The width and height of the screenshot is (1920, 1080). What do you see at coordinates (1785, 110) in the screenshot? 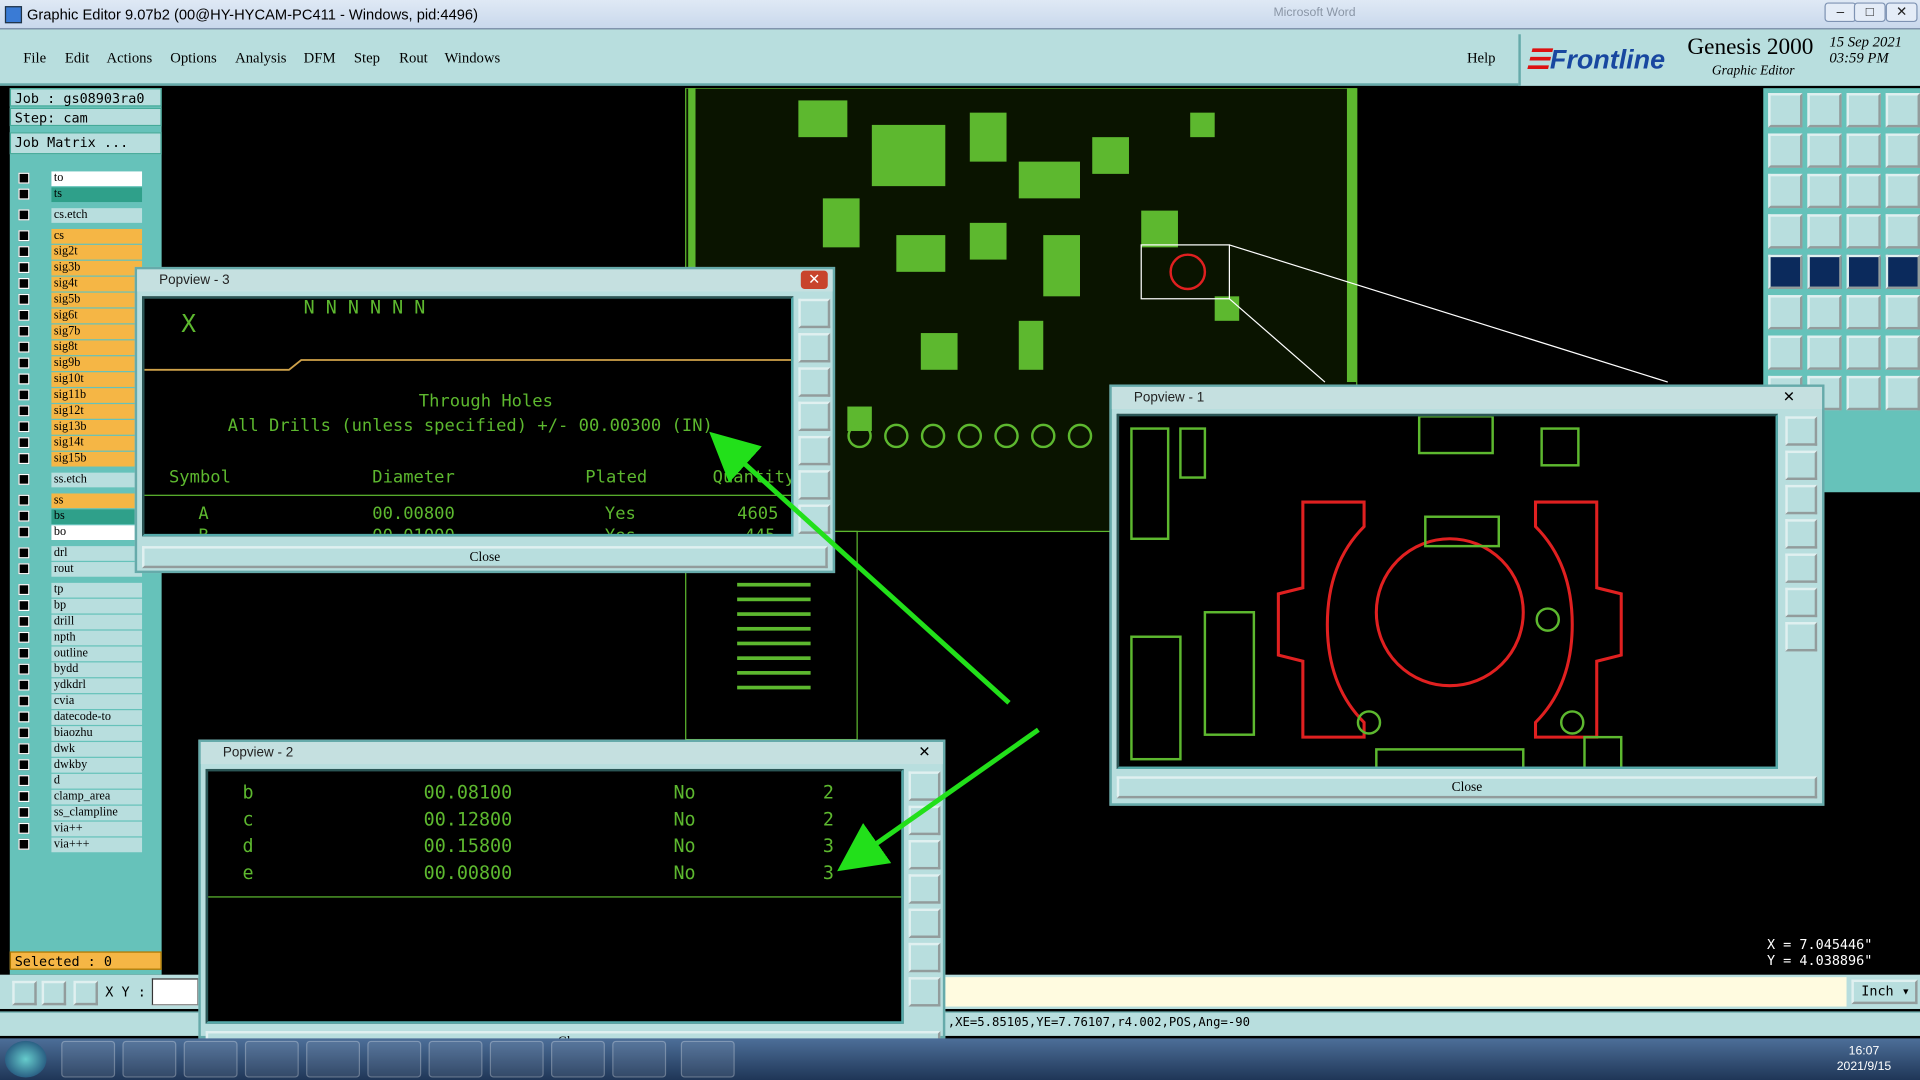
I see `align-icon` at bounding box center [1785, 110].